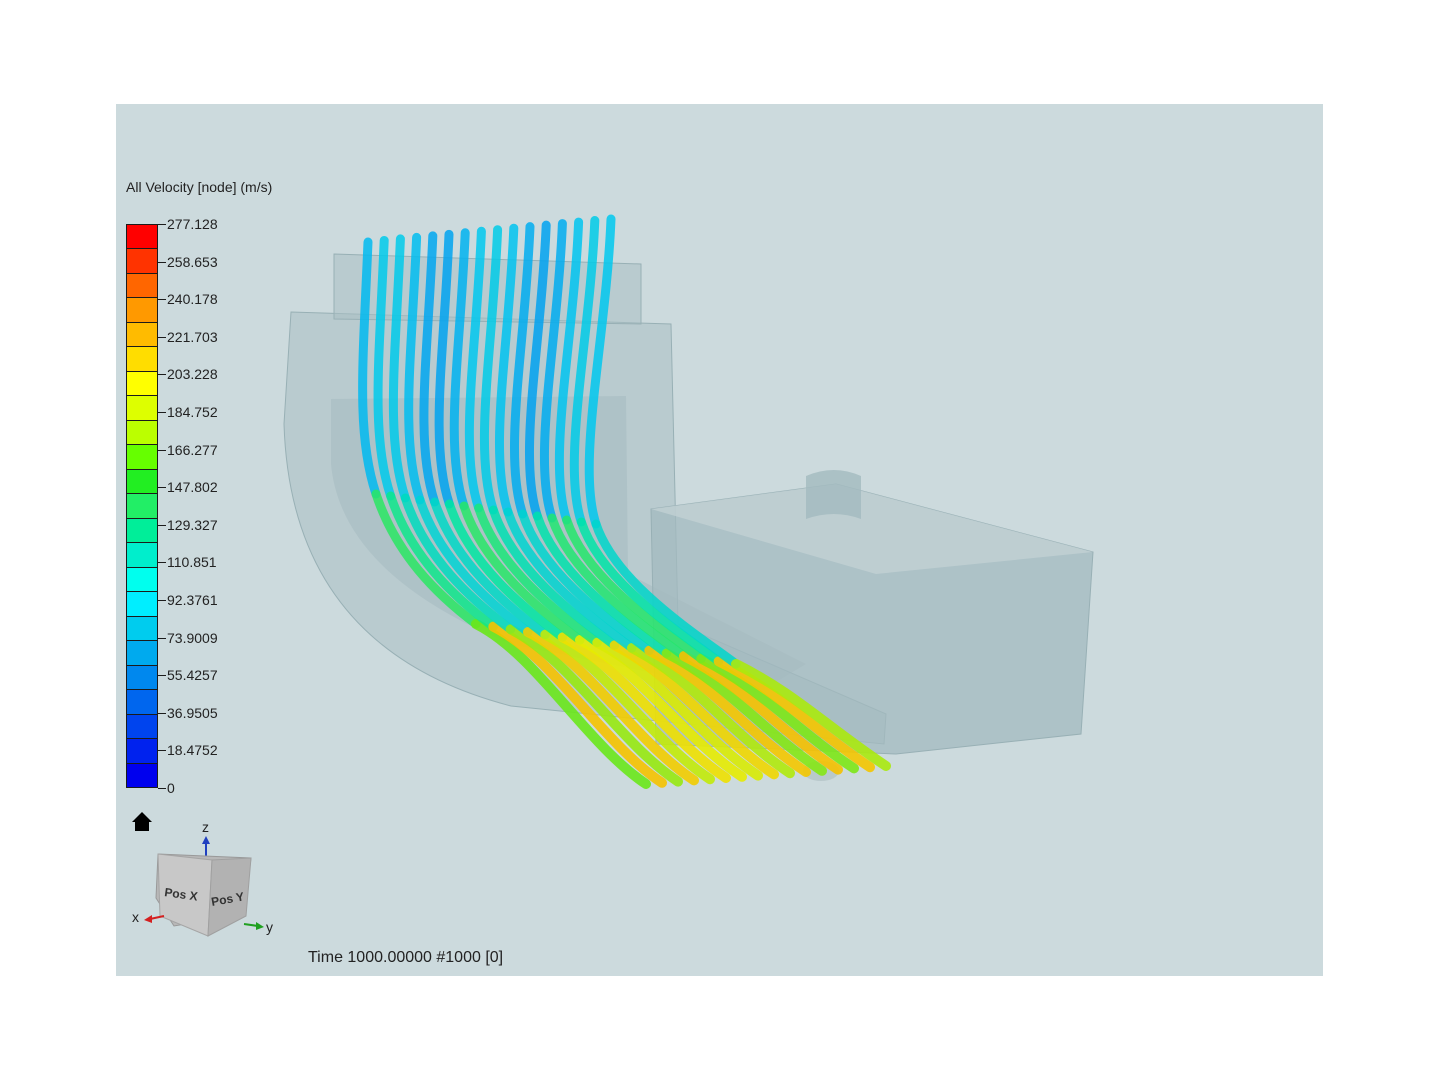 The height and width of the screenshot is (1080, 1440). I want to click on color-bar-tick-label: 36.9505, so click(192, 712).